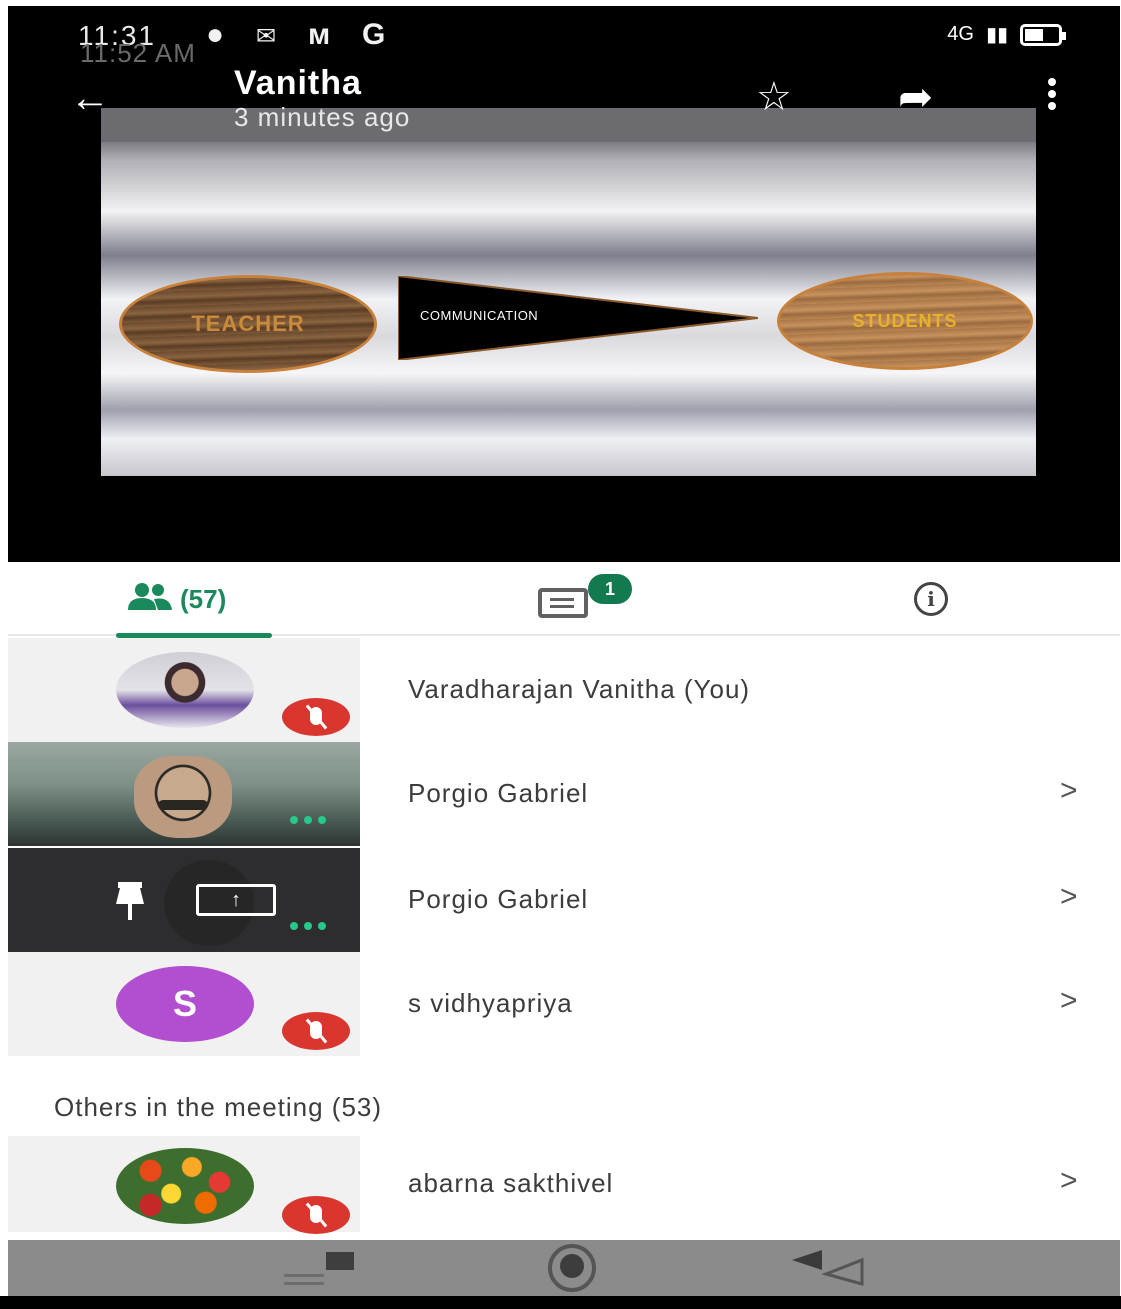 The height and width of the screenshot is (1309, 1121). I want to click on whatsapp-icon: ●, so click(215, 34).